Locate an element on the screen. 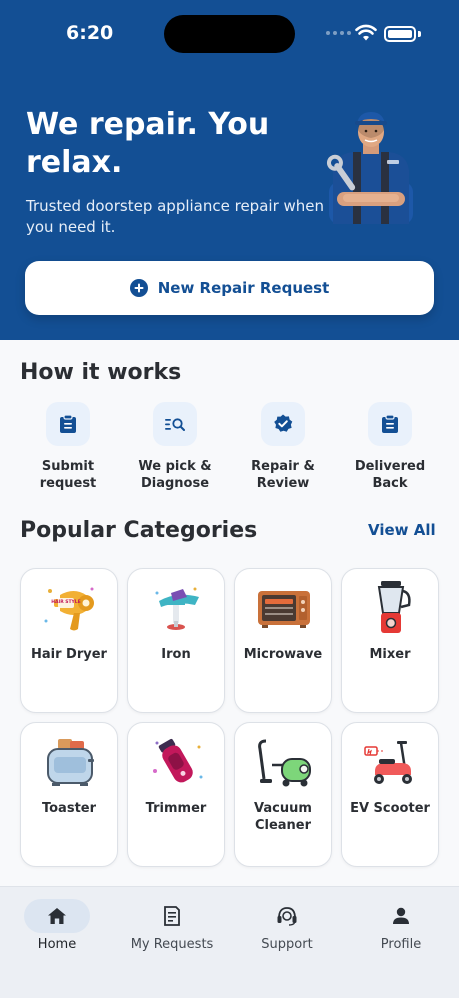 The width and height of the screenshot is (459, 998). nav-item-profile: Profile is located at coordinates (401, 925).